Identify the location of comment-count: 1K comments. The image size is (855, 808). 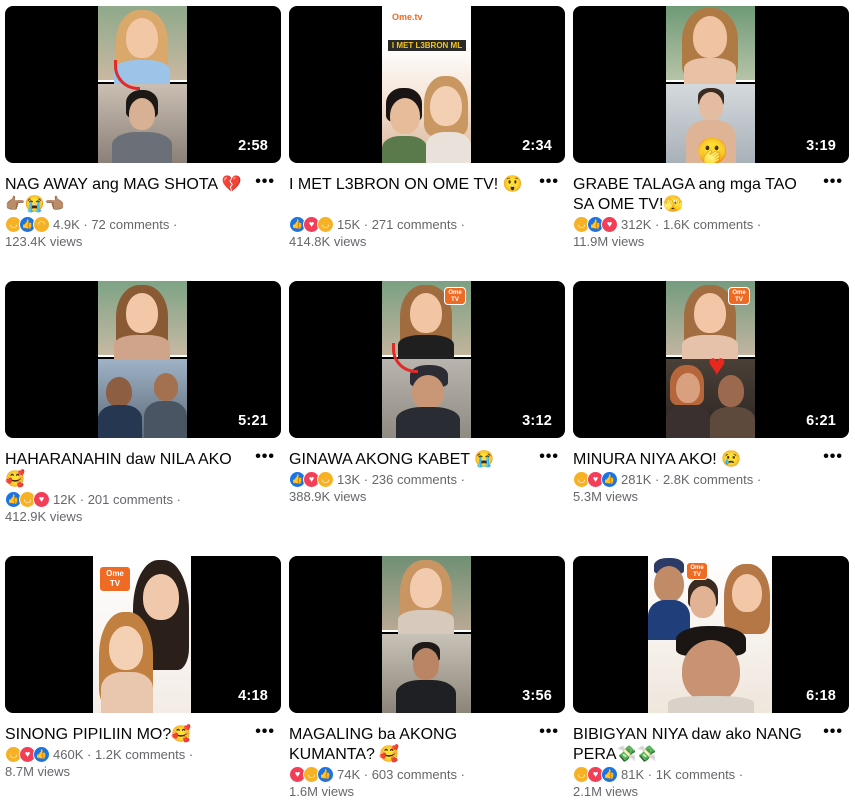
(695, 774).